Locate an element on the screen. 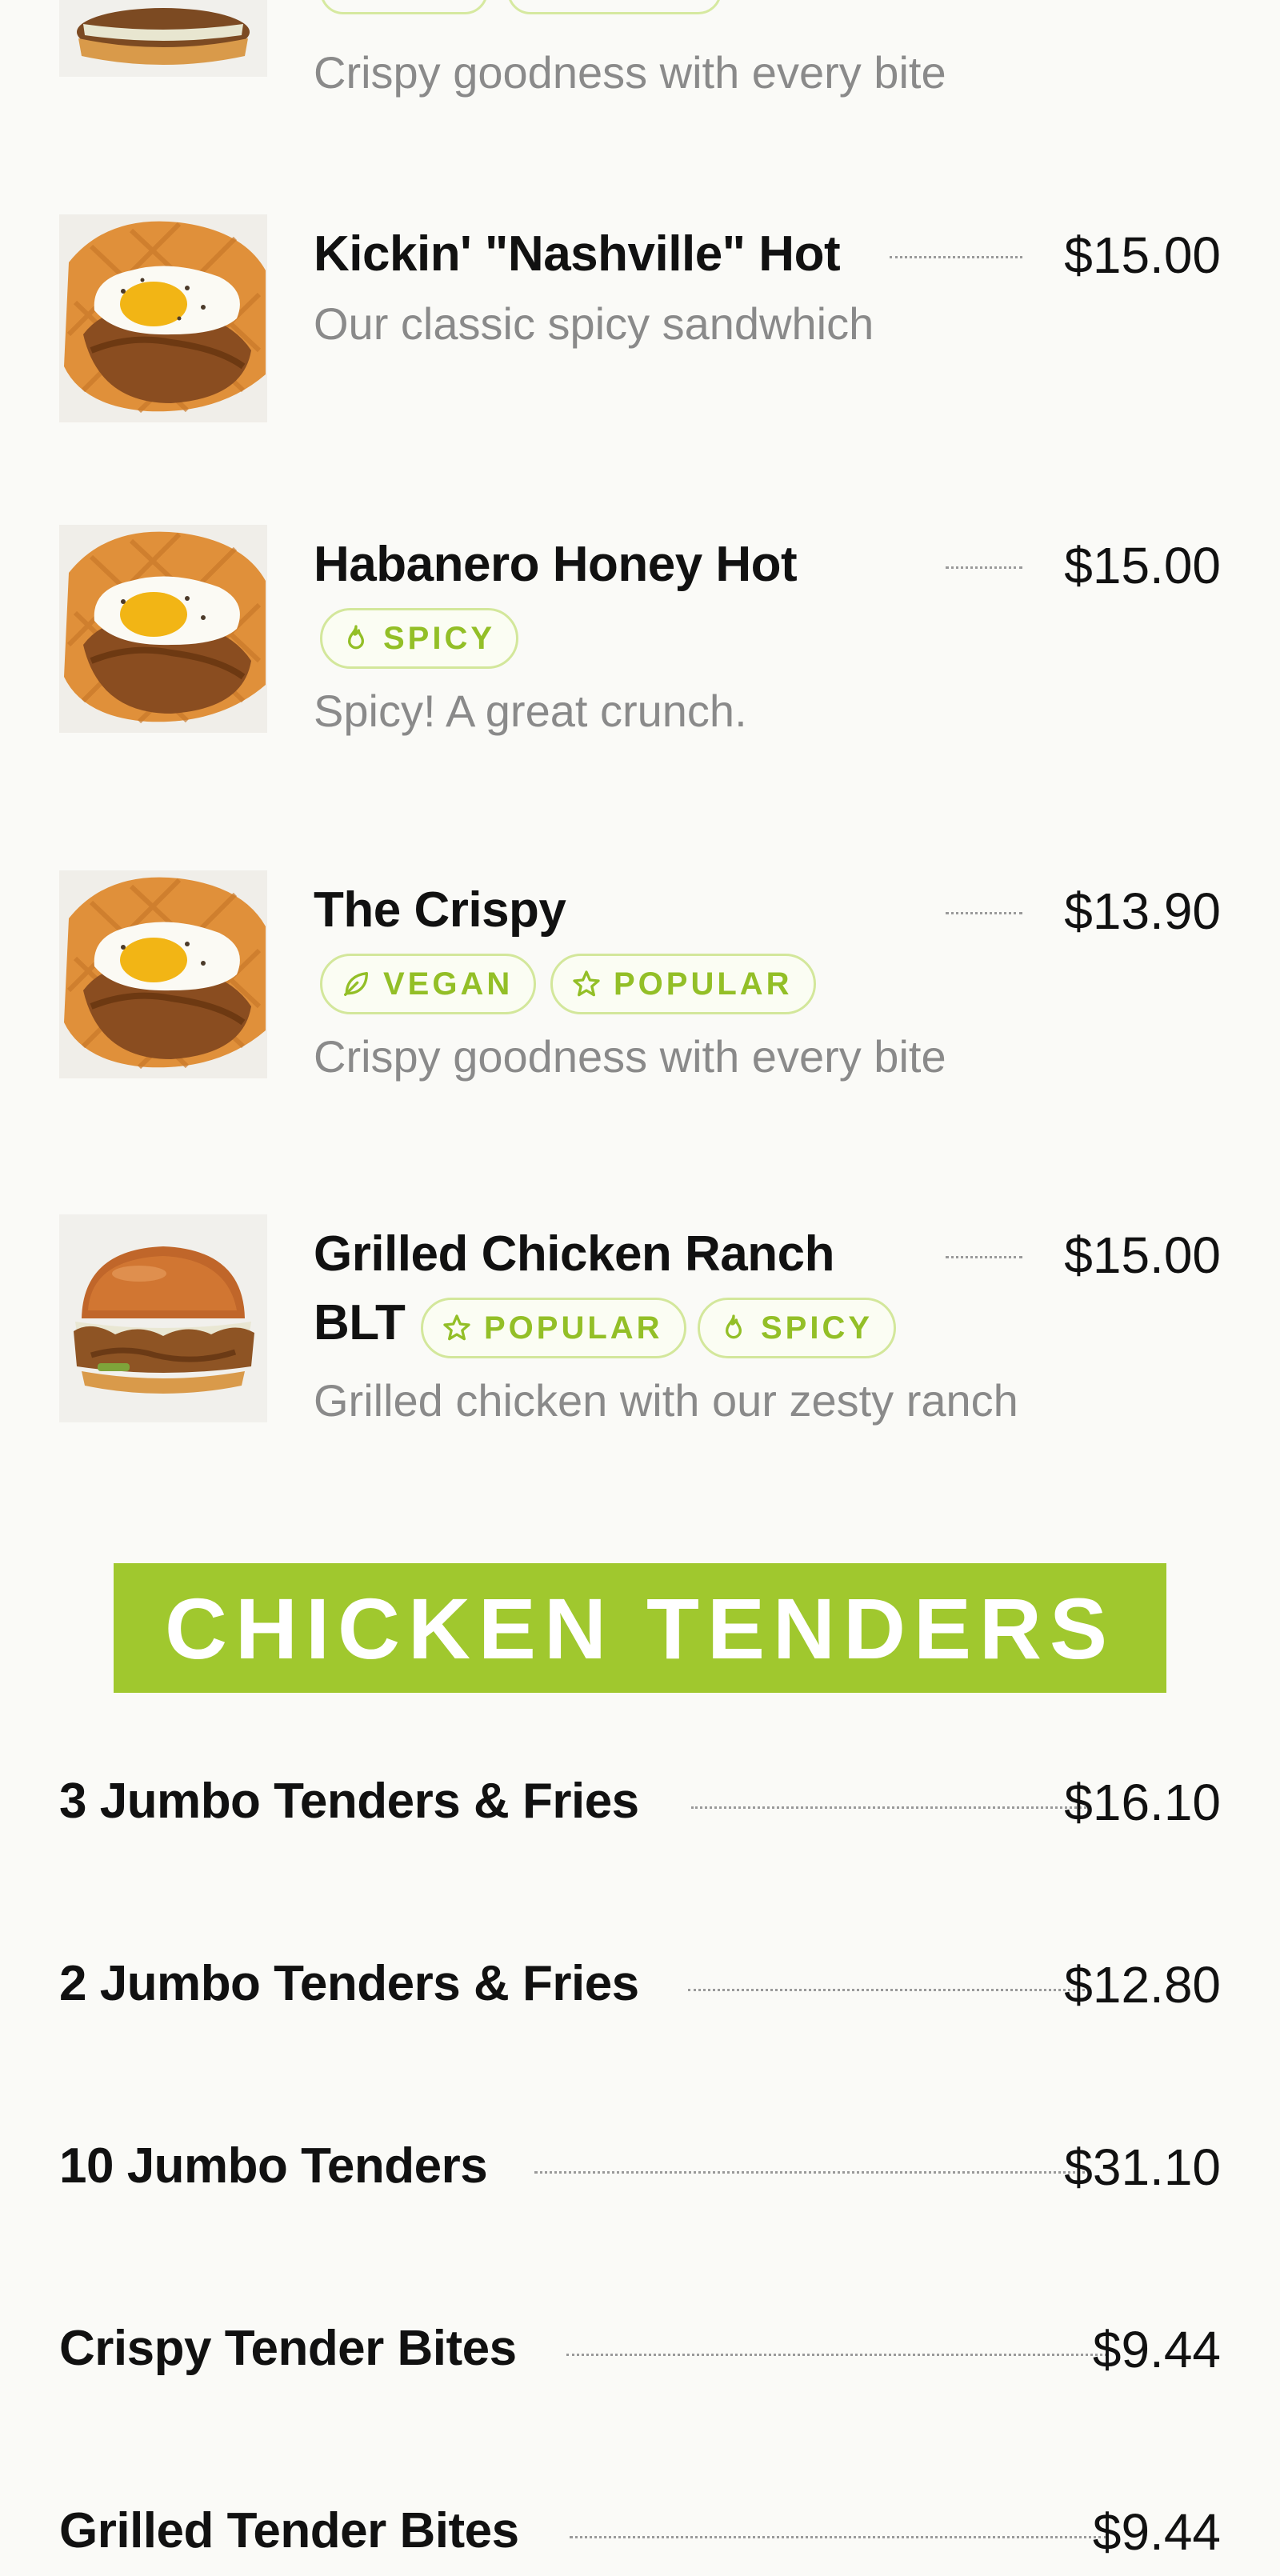 The height and width of the screenshot is (2576, 1280). item-name: 2 Jumbo Tenders & Fries is located at coordinates (349, 1983).